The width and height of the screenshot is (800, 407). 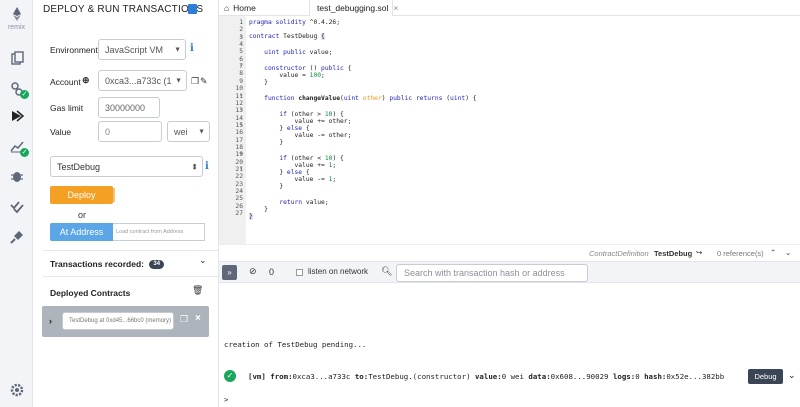 I want to click on value-unit-select: wei ▼, so click(x=188, y=131).